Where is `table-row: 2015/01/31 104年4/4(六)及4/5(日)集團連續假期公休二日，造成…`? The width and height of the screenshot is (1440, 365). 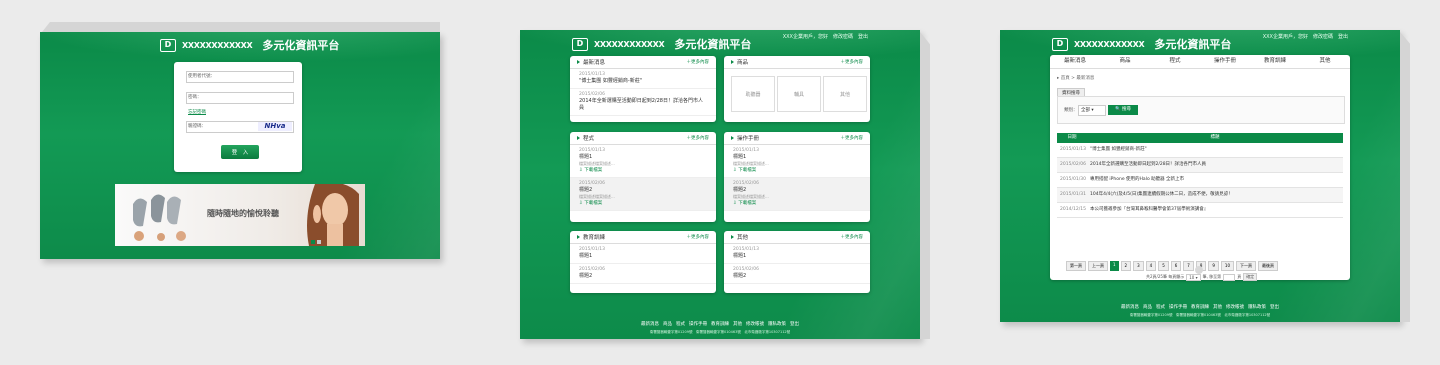 table-row: 2015/01/31 104年4/4(六)及4/5(日)集團連續假期公休二日，造成… is located at coordinates (1200, 195).